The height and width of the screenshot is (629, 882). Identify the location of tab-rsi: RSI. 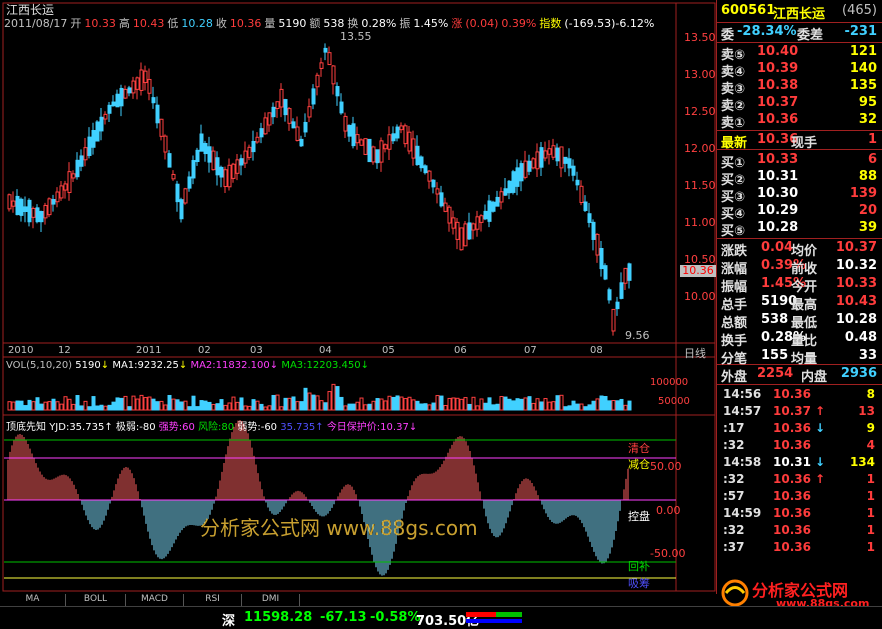
(213, 600).